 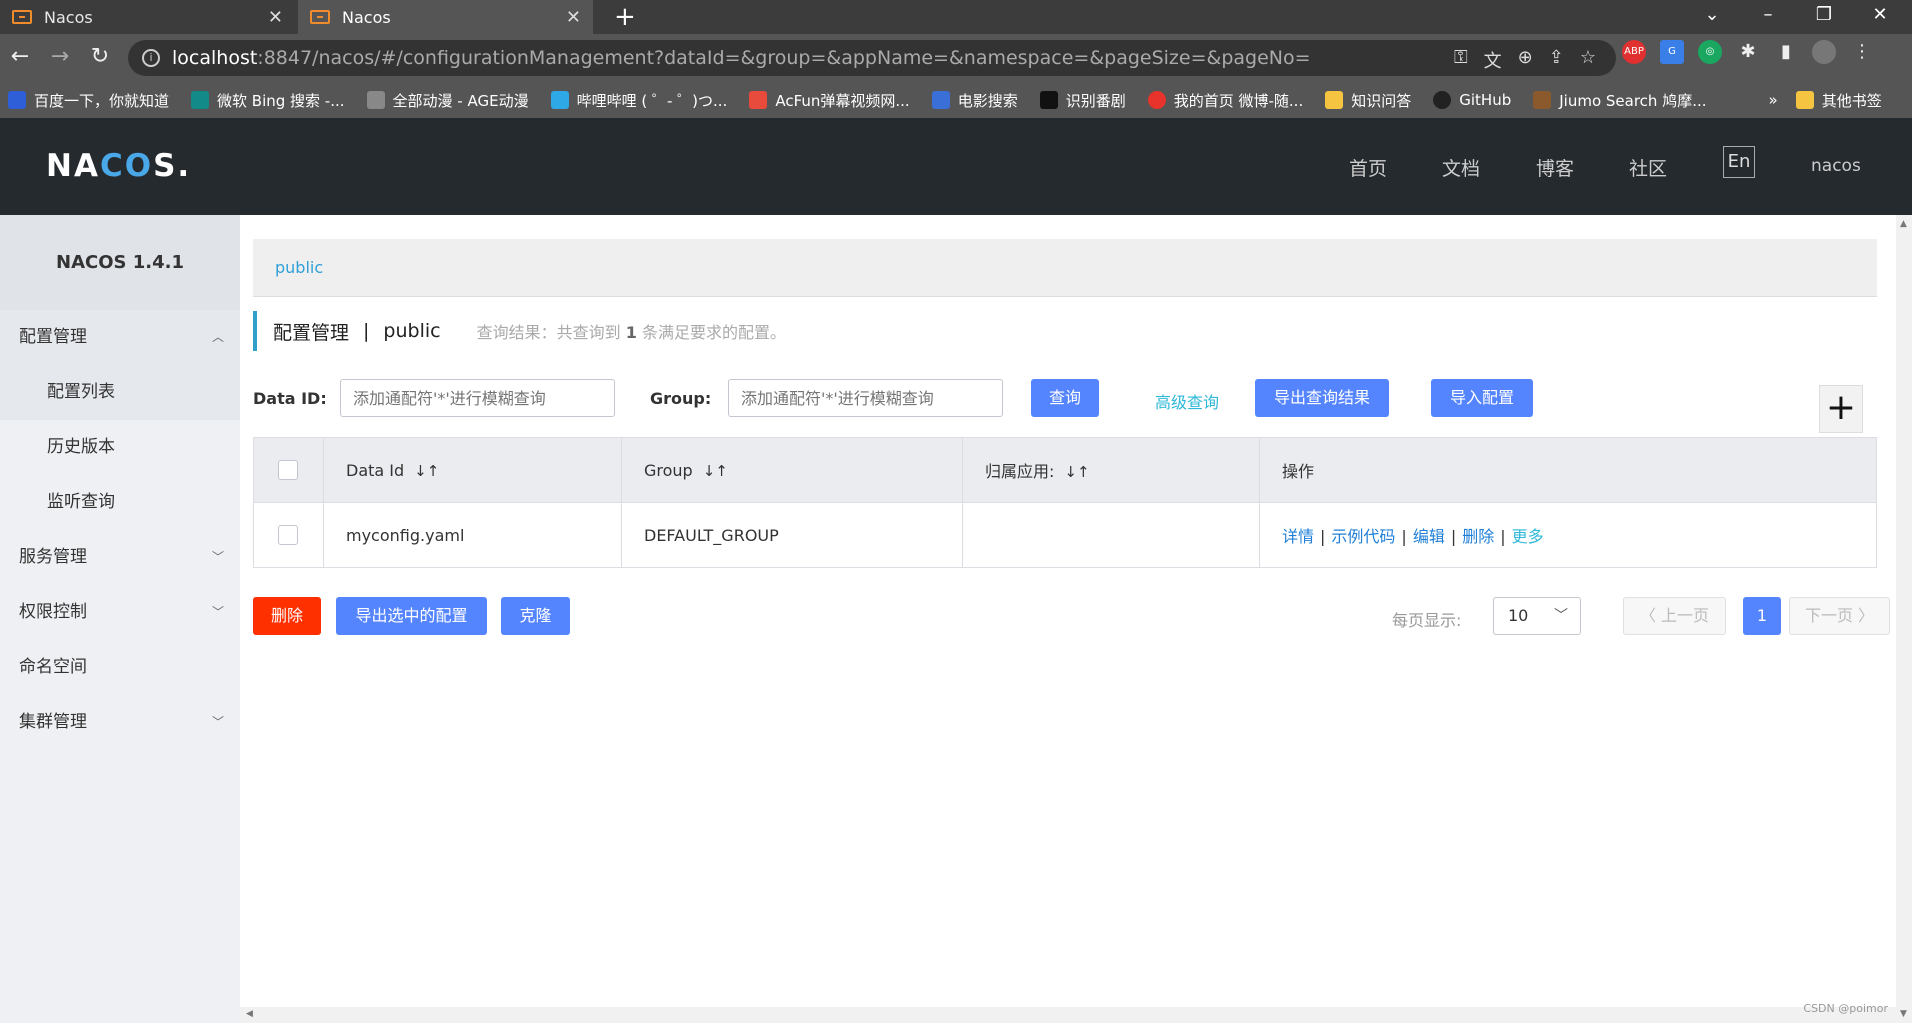 What do you see at coordinates (681, 398) in the screenshot?
I see `group-label: Group:` at bounding box center [681, 398].